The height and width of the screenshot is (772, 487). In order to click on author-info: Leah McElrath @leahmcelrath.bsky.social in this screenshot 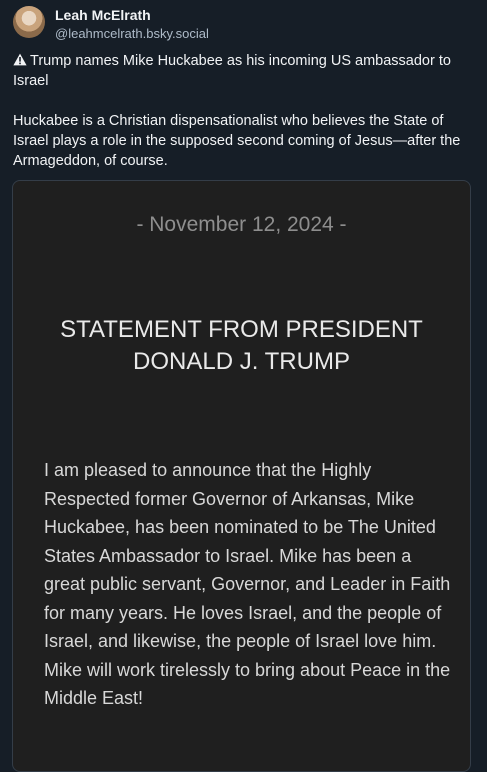, I will do `click(132, 24)`.